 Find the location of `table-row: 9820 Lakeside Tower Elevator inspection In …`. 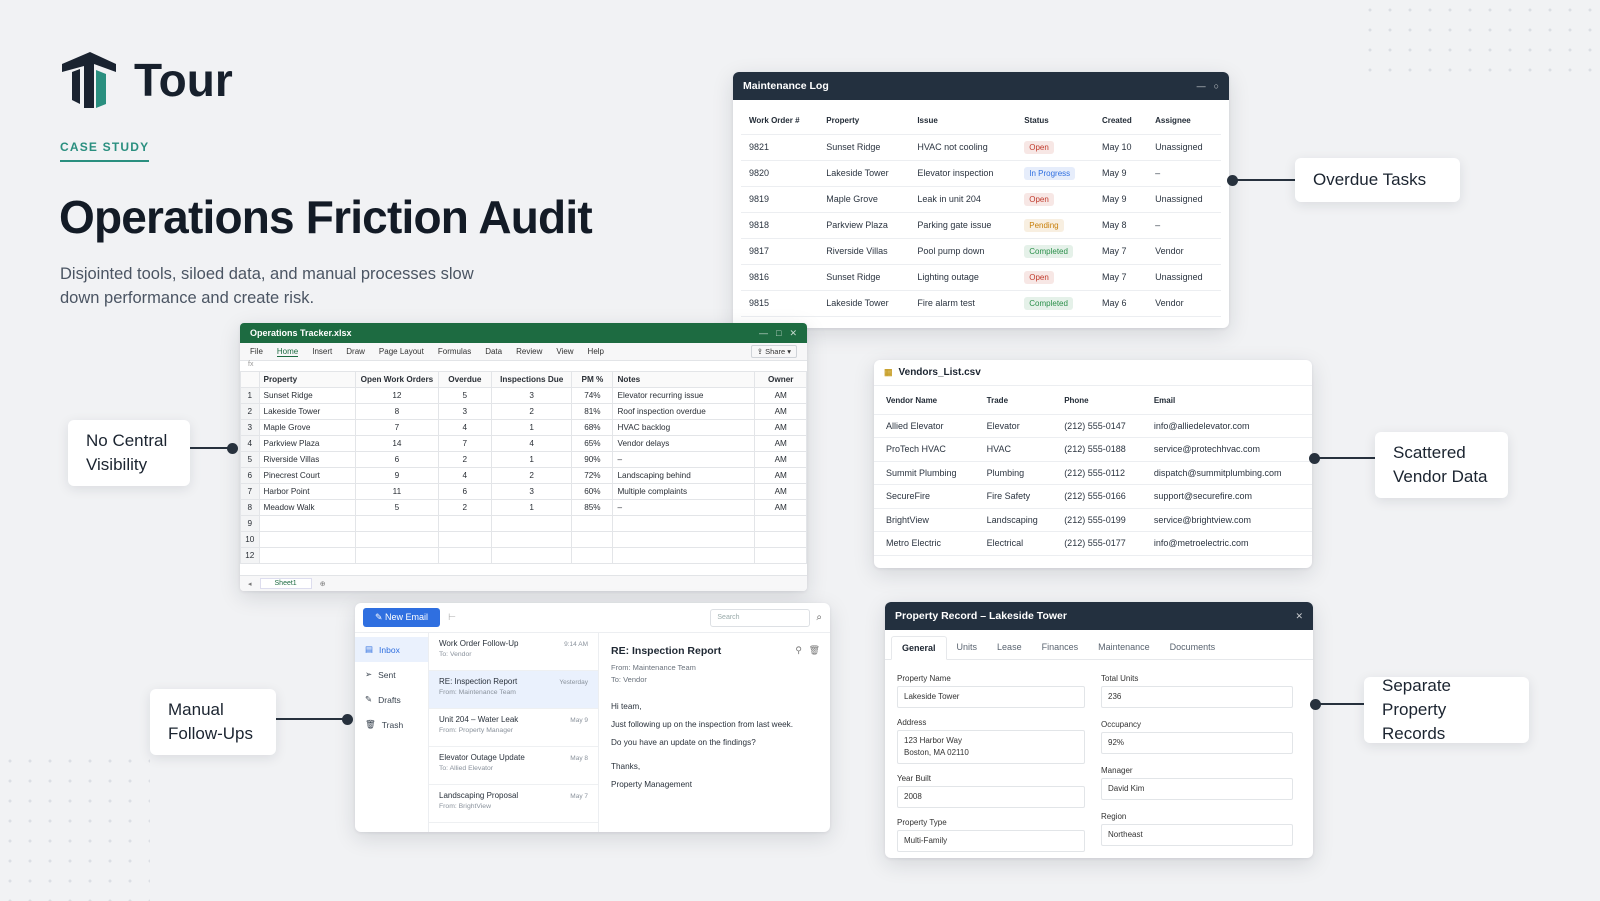

table-row: 9820 Lakeside Tower Elevator inspection In … is located at coordinates (981, 173).